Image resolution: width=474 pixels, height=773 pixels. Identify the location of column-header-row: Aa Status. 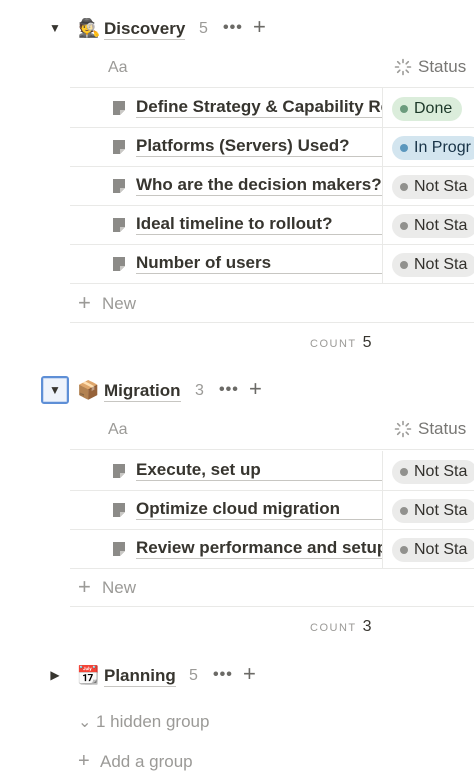
(272, 68).